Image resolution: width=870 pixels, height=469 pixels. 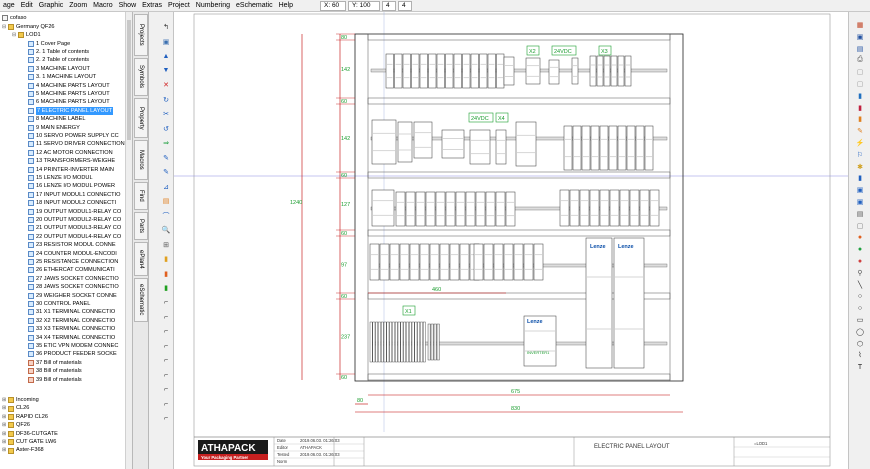 What do you see at coordinates (860, 167) in the screenshot?
I see `star-icon: ✱` at bounding box center [860, 167].